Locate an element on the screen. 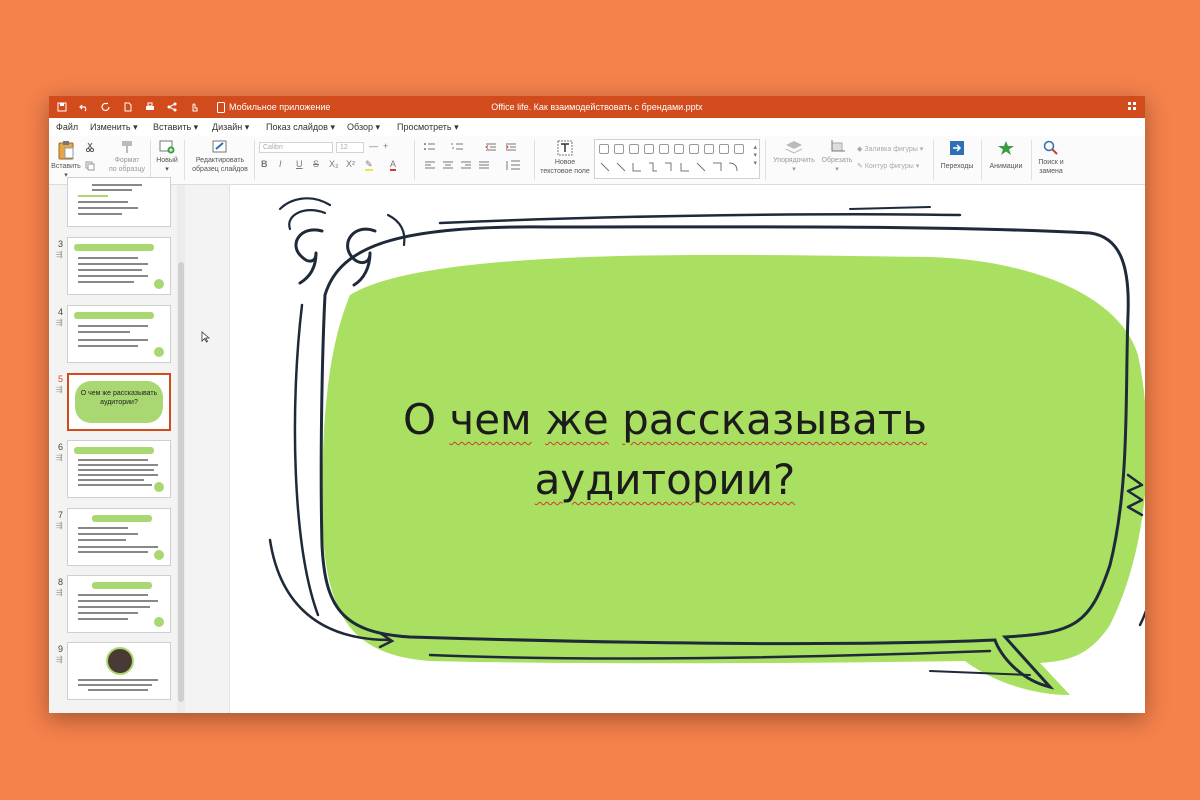 The height and width of the screenshot is (800, 1200). paste-button: Вставить ▾ is located at coordinates (66, 160).